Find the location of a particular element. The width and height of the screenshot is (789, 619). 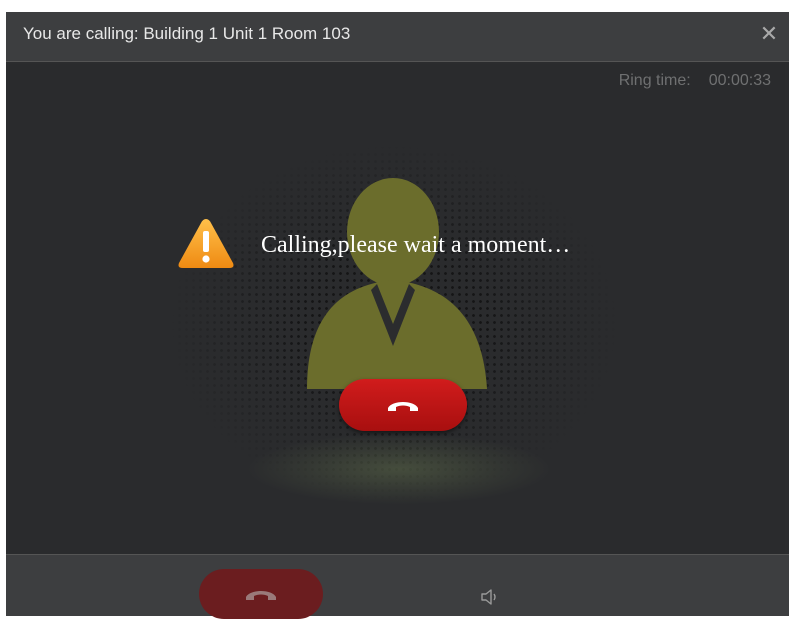

ring-time-value: 00:00:33 is located at coordinates (739, 80).